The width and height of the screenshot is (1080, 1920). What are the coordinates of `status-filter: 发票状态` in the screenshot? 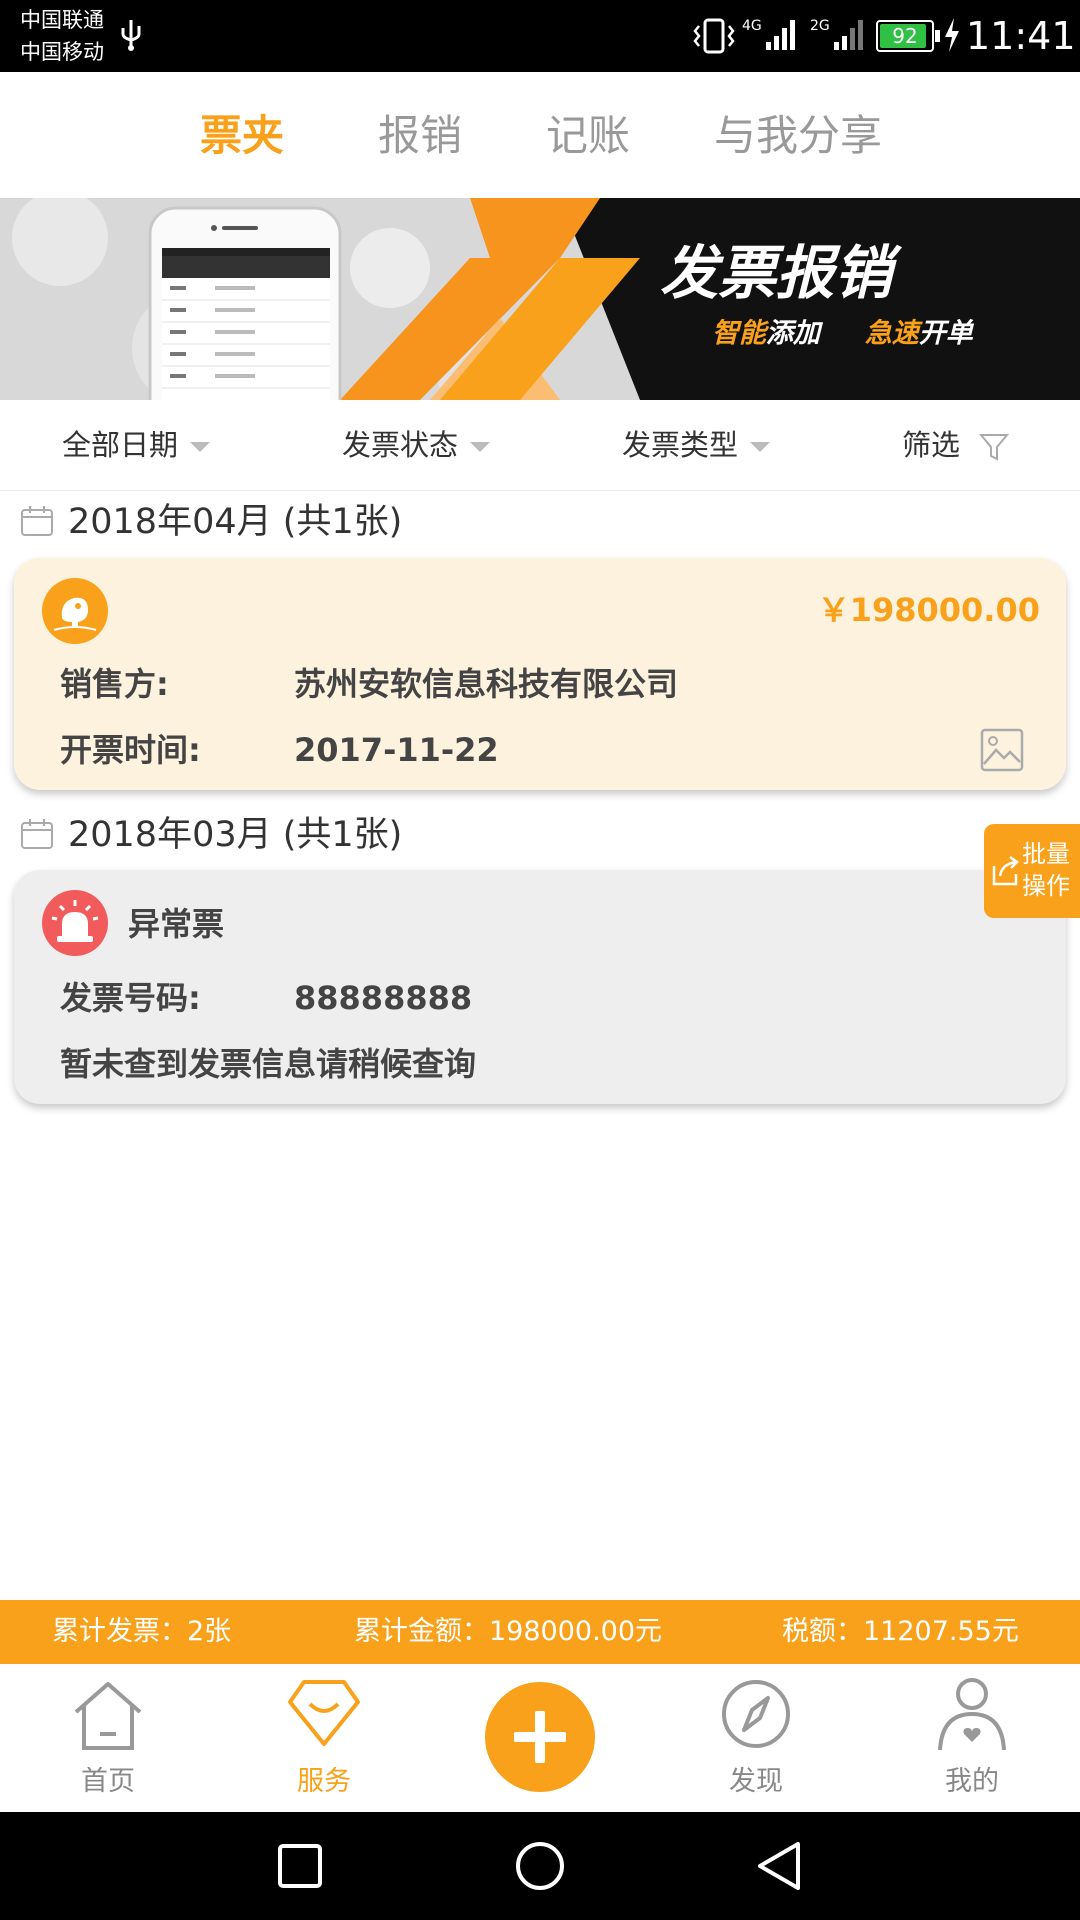 It's located at (416, 445).